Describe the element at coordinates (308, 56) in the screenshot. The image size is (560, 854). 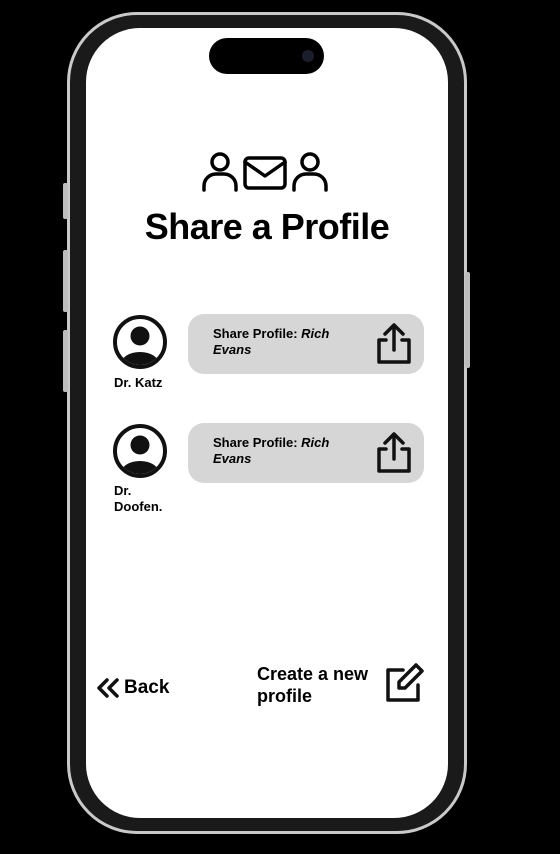
I see `camera-icon` at that location.